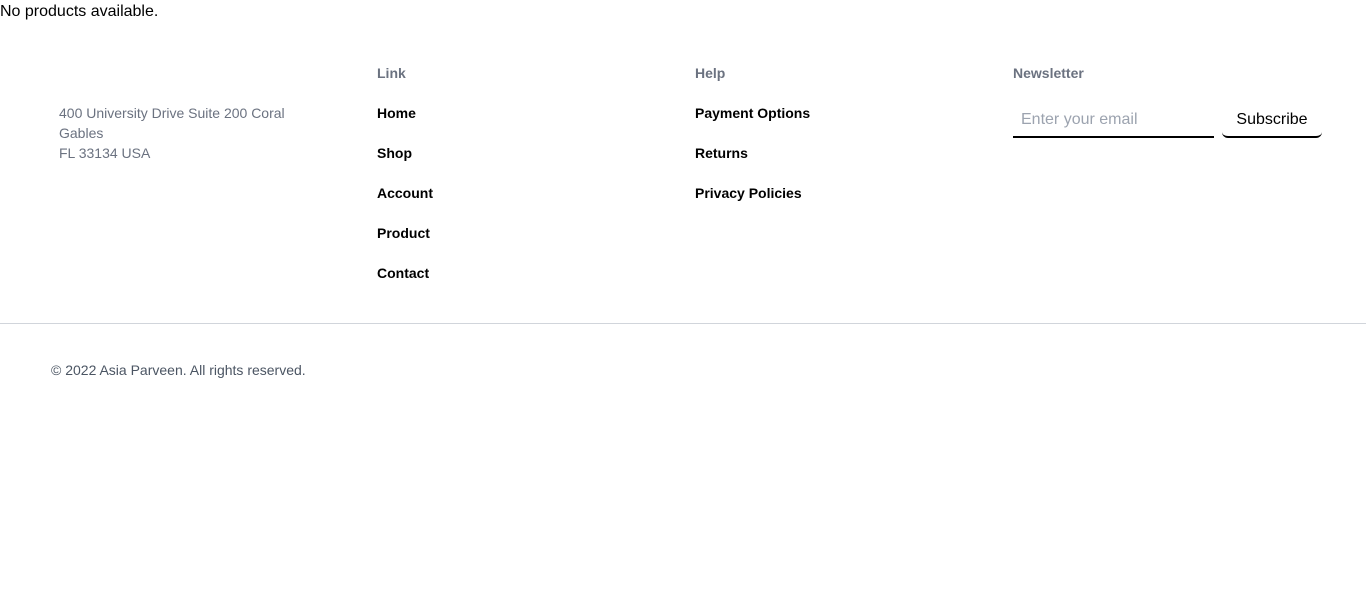 The width and height of the screenshot is (1366, 589). What do you see at coordinates (752, 153) in the screenshot?
I see `footer-link-returns: Returns` at bounding box center [752, 153].